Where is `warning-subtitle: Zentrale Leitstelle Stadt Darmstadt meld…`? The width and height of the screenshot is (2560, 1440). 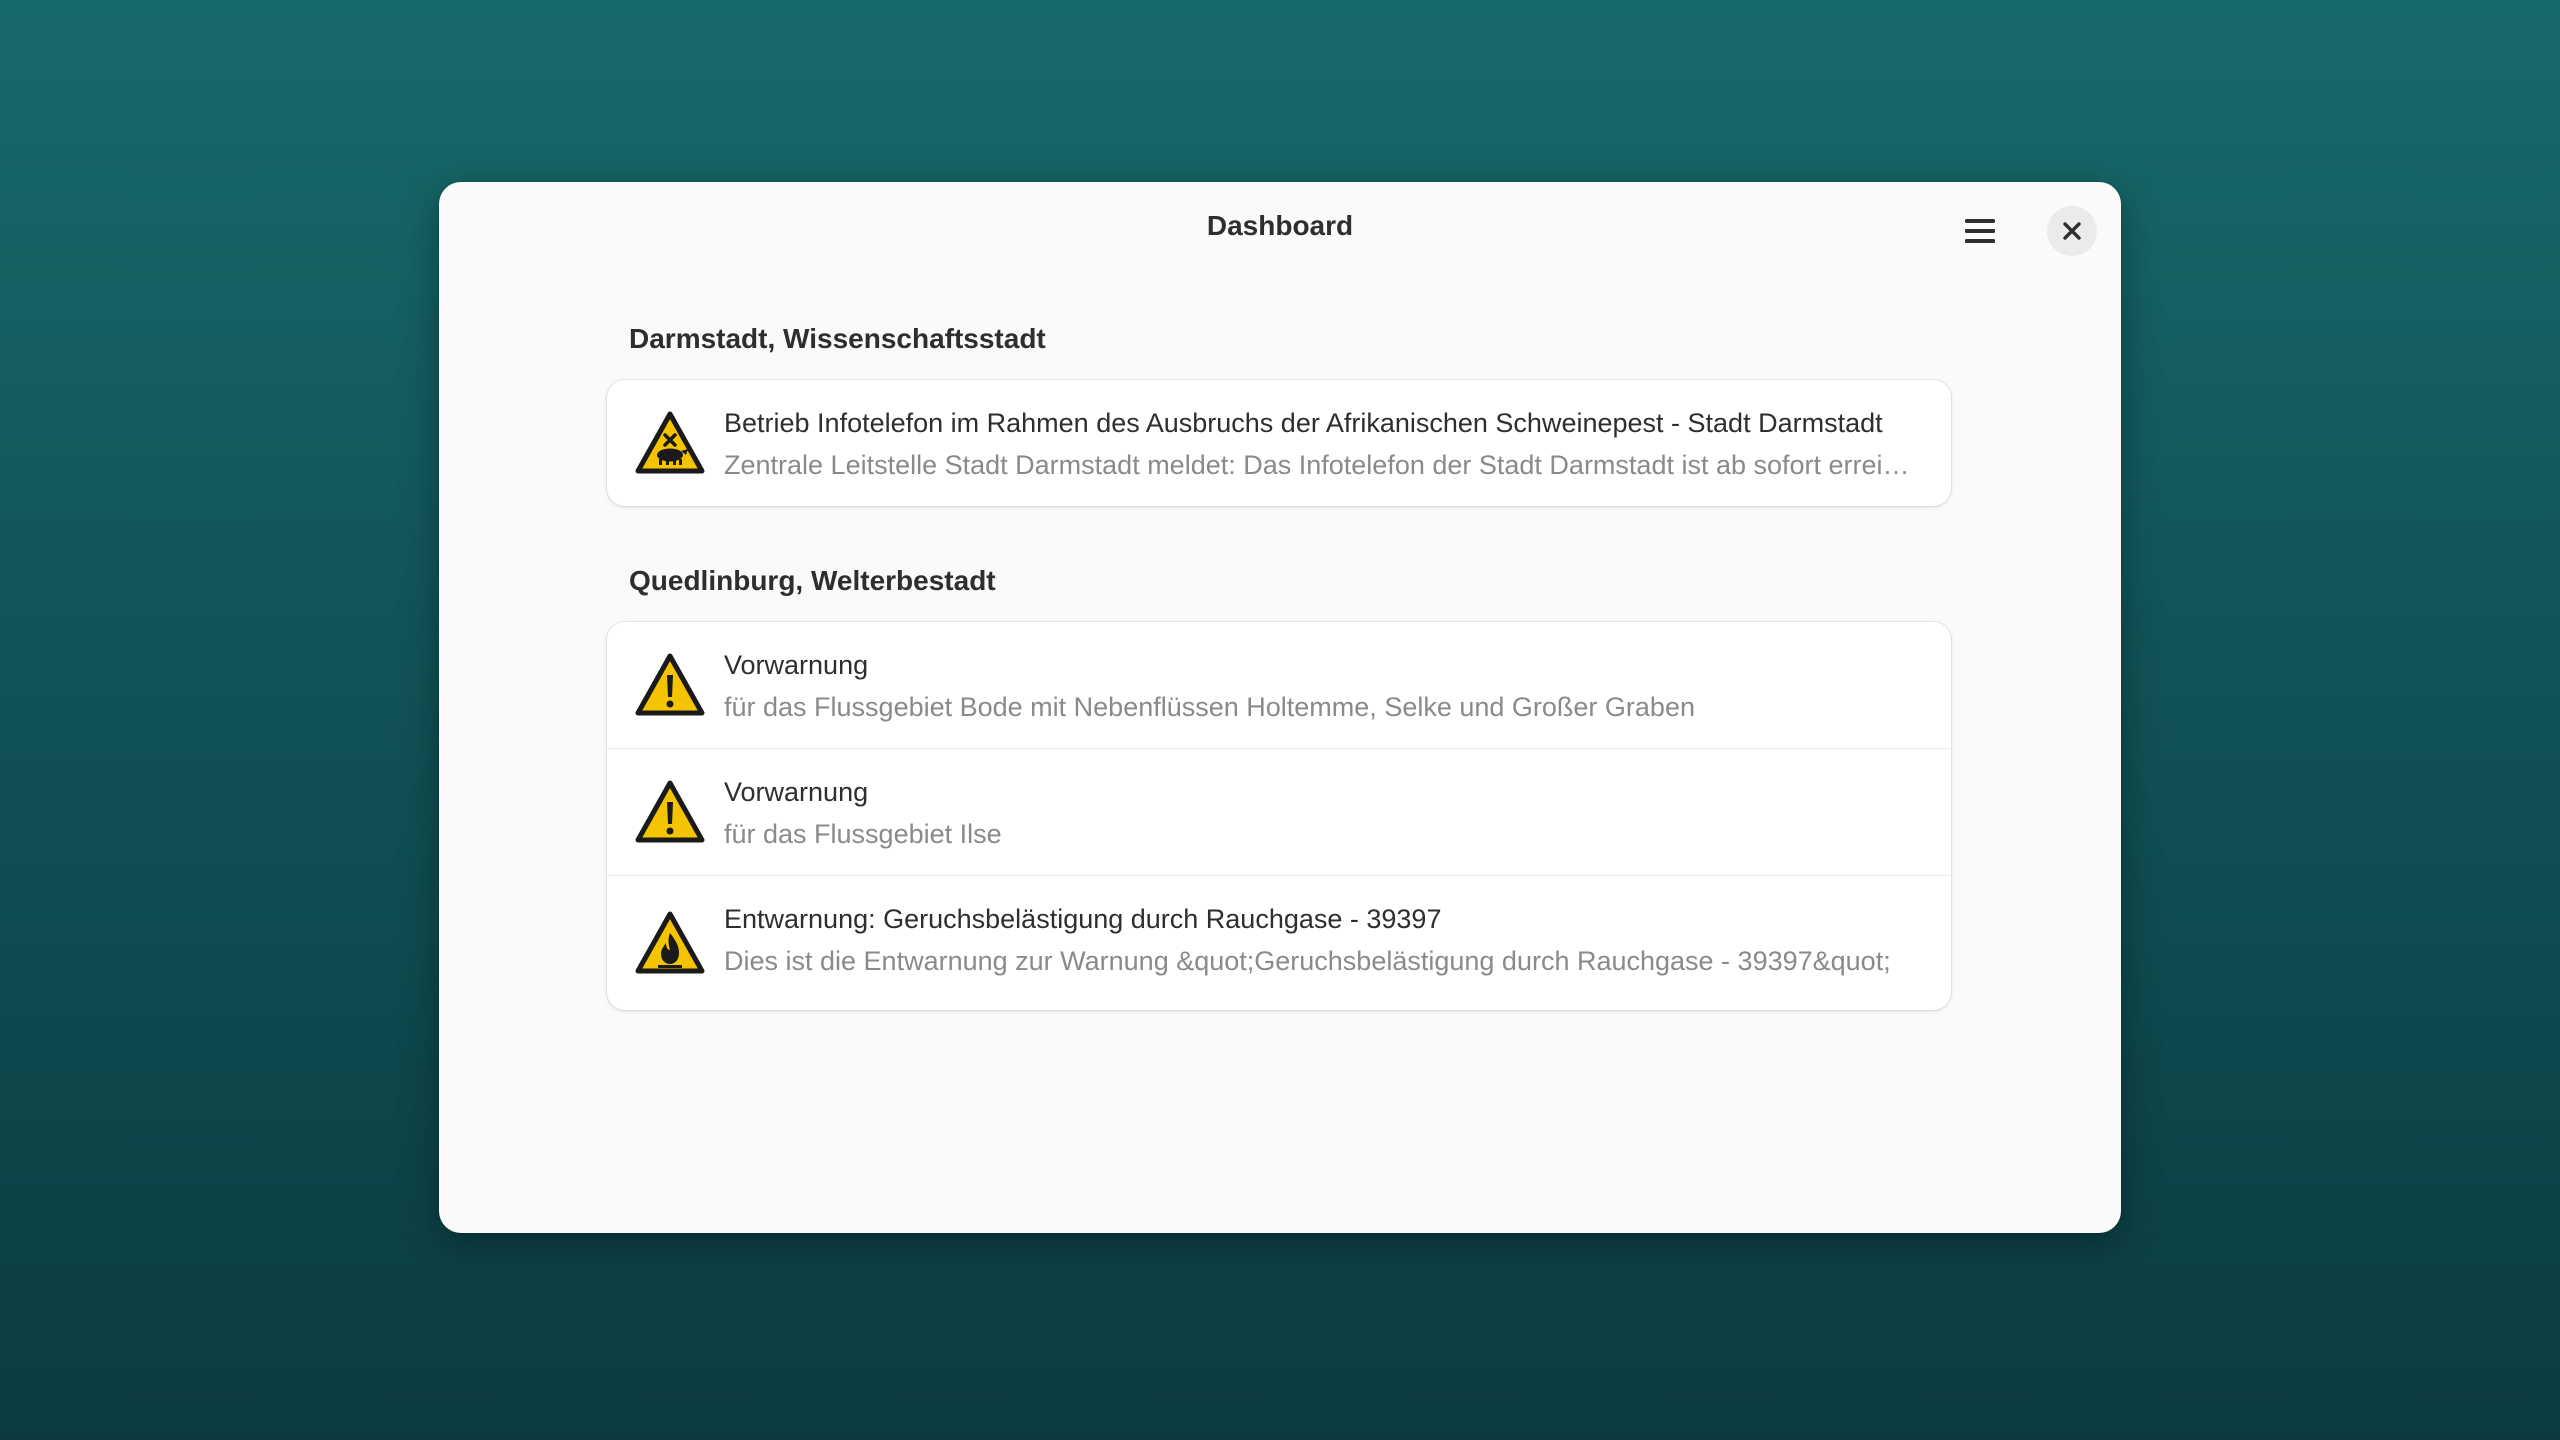 warning-subtitle: Zentrale Leitstelle Stadt Darmstadt meld… is located at coordinates (1318, 465).